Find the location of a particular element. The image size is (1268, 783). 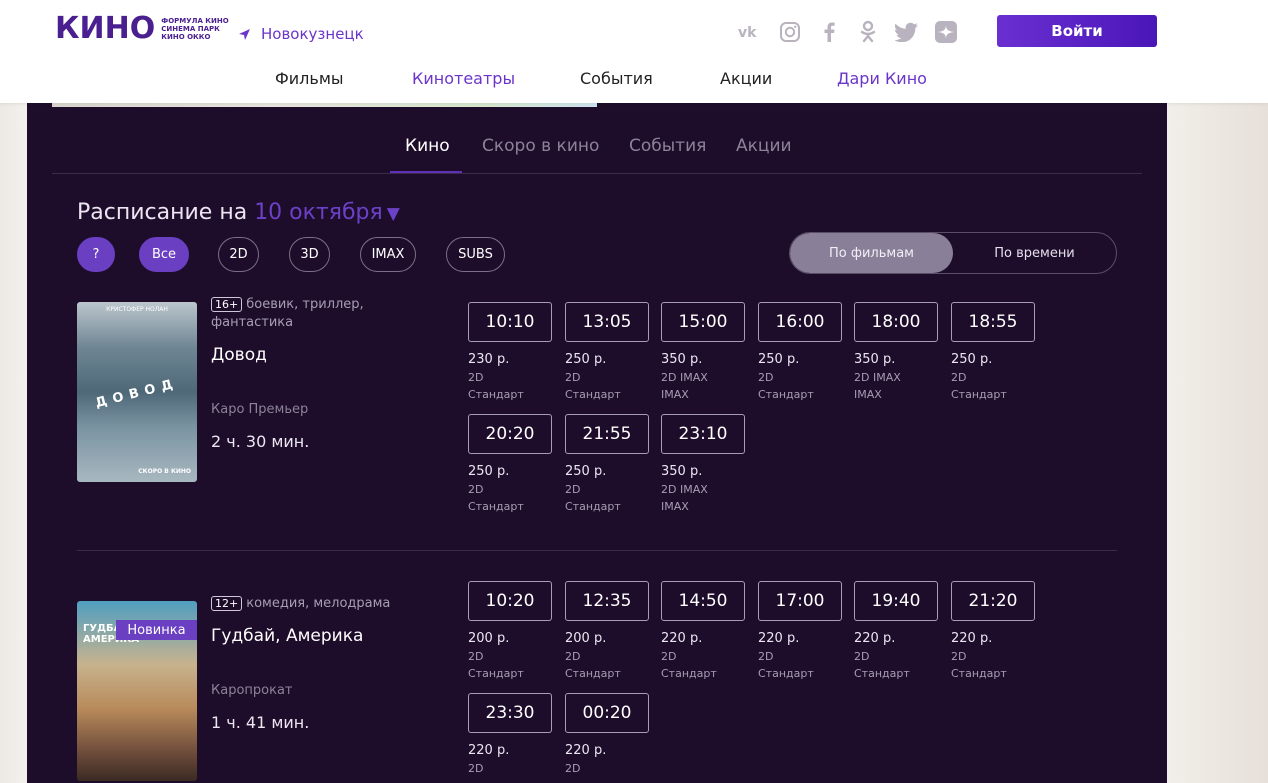

instagram-icon is located at coordinates (790, 32).